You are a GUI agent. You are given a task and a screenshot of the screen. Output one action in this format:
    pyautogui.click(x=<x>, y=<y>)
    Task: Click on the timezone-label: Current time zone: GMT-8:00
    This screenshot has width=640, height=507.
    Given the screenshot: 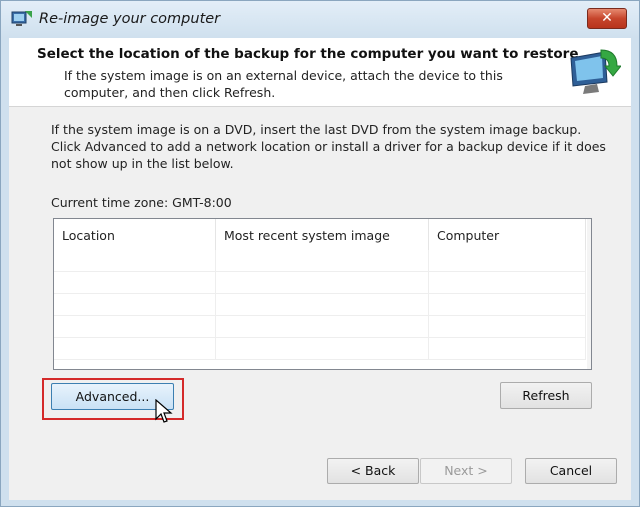 What is the action you would take?
    pyautogui.click(x=141, y=202)
    